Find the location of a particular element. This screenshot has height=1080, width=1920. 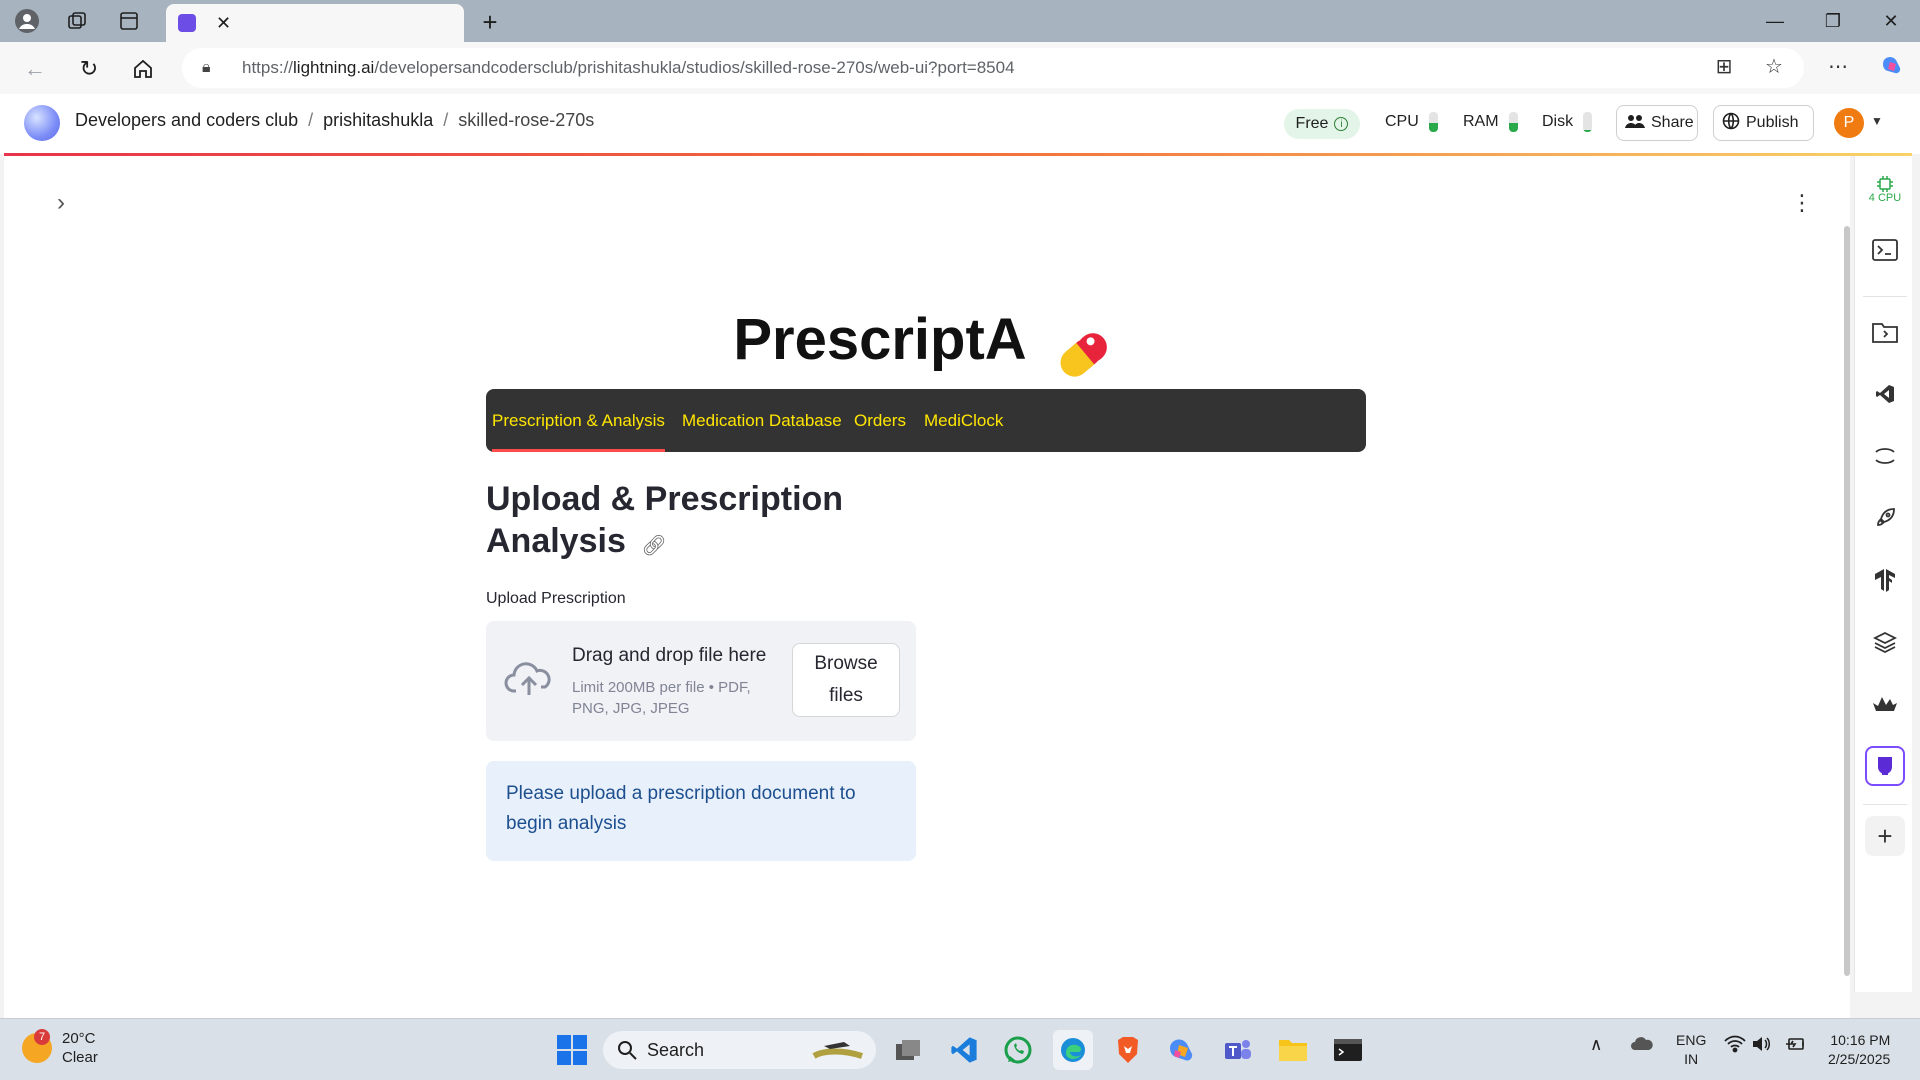

plugin-icon is located at coordinates (1885, 766).